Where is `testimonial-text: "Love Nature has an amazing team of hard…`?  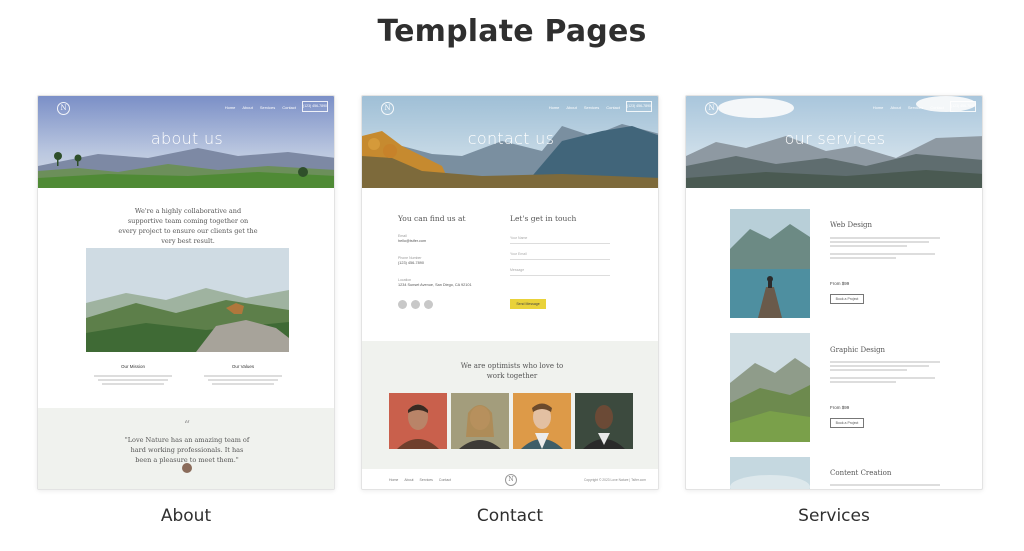
testimonial-text: "Love Nature has an amazing team of hard… is located at coordinates (187, 450).